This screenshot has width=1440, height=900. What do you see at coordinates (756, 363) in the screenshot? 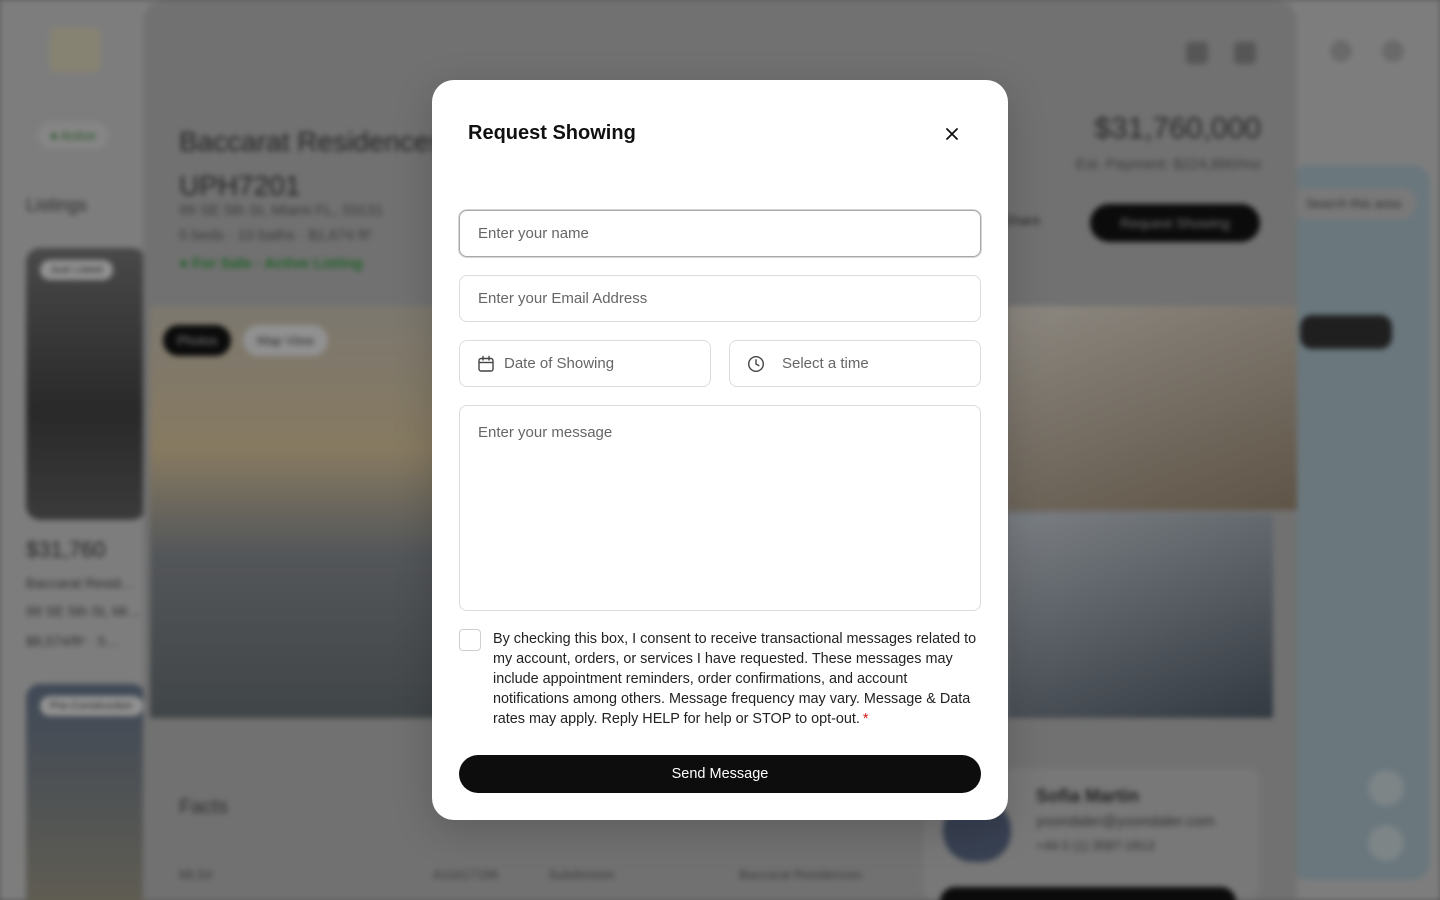
I see `clock-icon` at bounding box center [756, 363].